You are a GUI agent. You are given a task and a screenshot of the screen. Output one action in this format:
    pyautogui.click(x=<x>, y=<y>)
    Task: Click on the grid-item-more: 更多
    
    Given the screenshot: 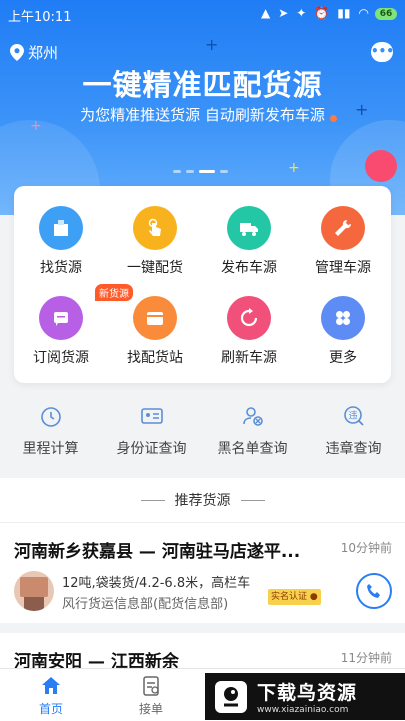 What is the action you would take?
    pyautogui.click(x=343, y=331)
    